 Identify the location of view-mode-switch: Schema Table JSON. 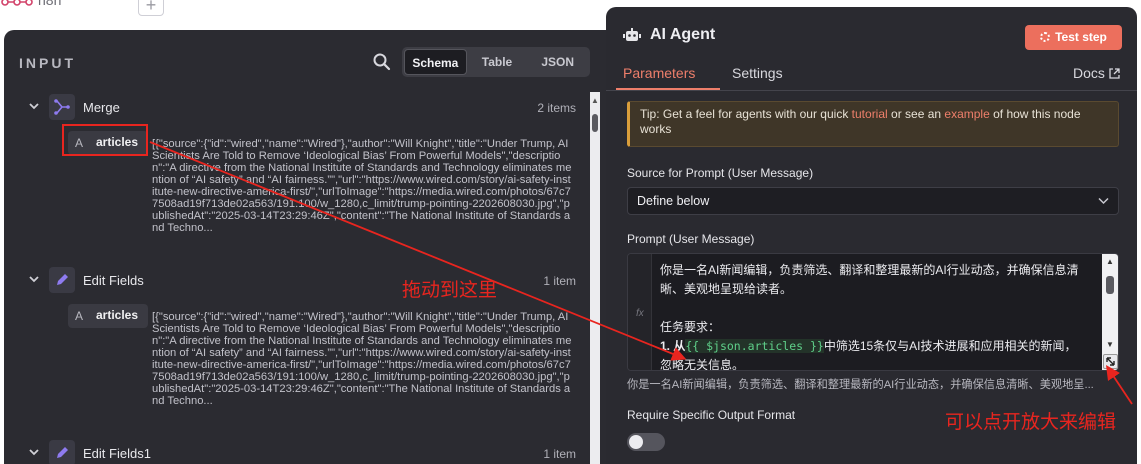
(496, 62).